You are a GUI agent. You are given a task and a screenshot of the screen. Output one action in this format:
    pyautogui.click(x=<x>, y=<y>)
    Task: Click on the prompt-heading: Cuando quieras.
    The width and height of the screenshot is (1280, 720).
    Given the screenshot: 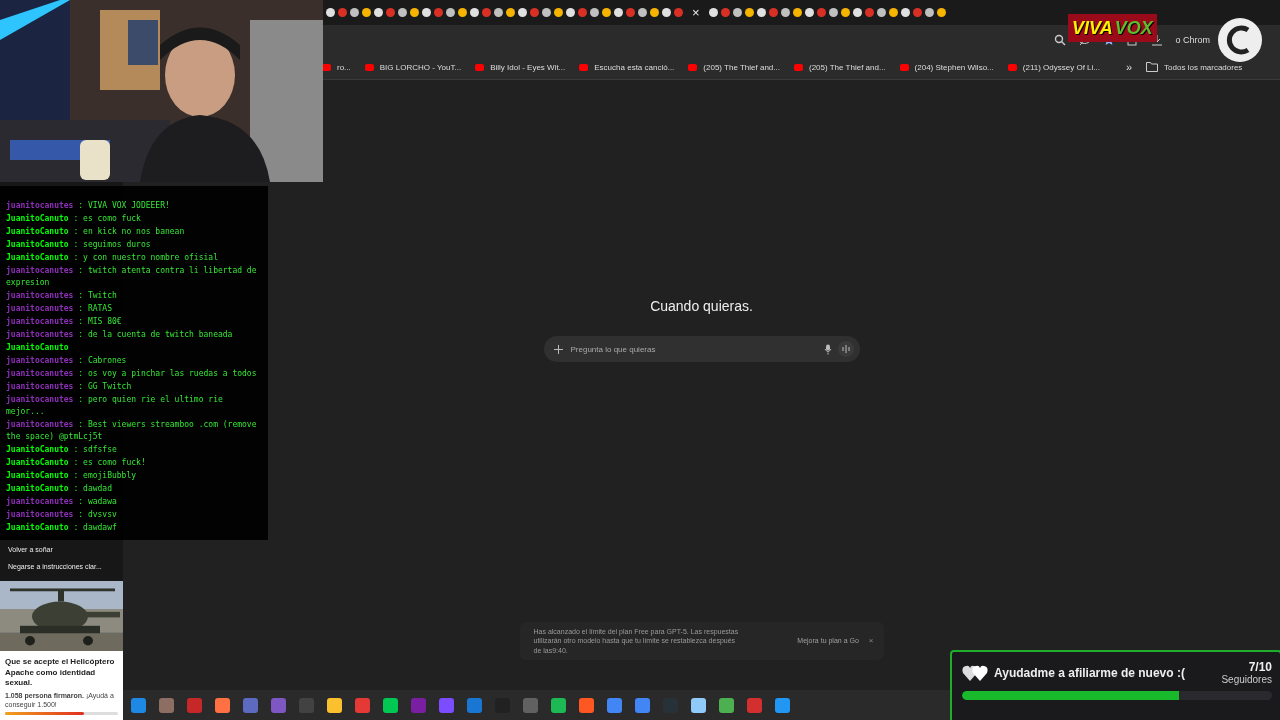 What is the action you would take?
    pyautogui.click(x=701, y=306)
    